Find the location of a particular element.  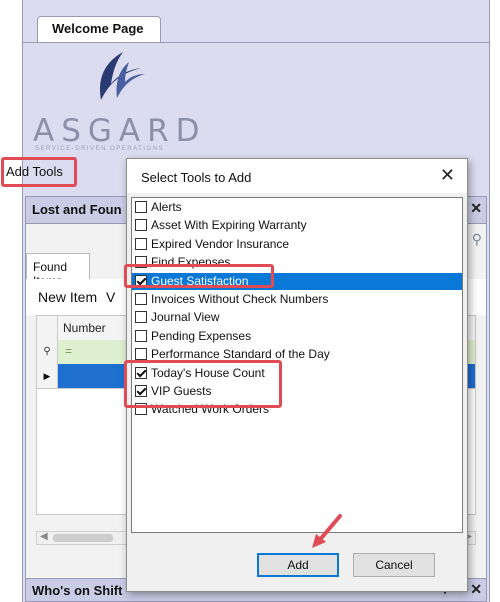

toolbar-item-partial: V is located at coordinates (110, 297).